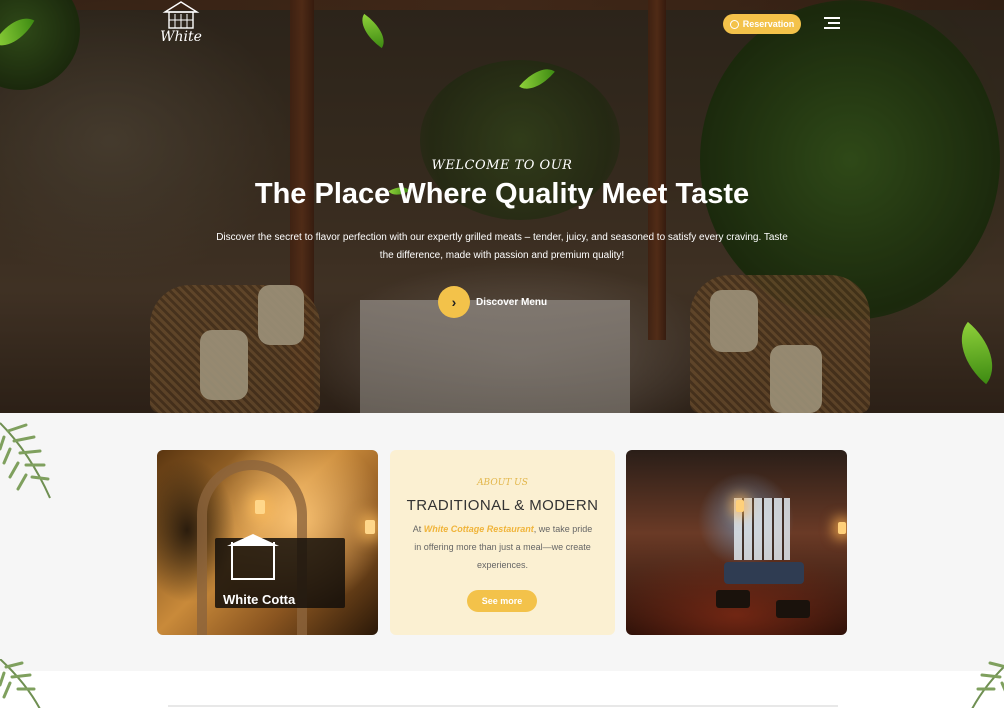  I want to click on see-more-button: See more, so click(502, 601).